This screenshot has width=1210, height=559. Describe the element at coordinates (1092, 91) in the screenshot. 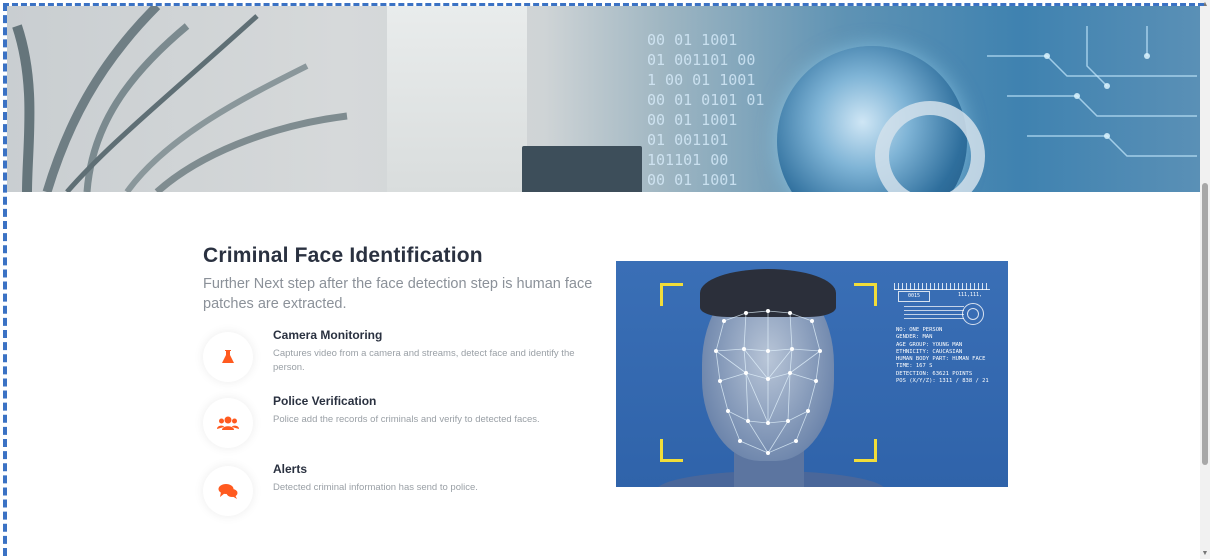

I see `circuit-graphic` at that location.